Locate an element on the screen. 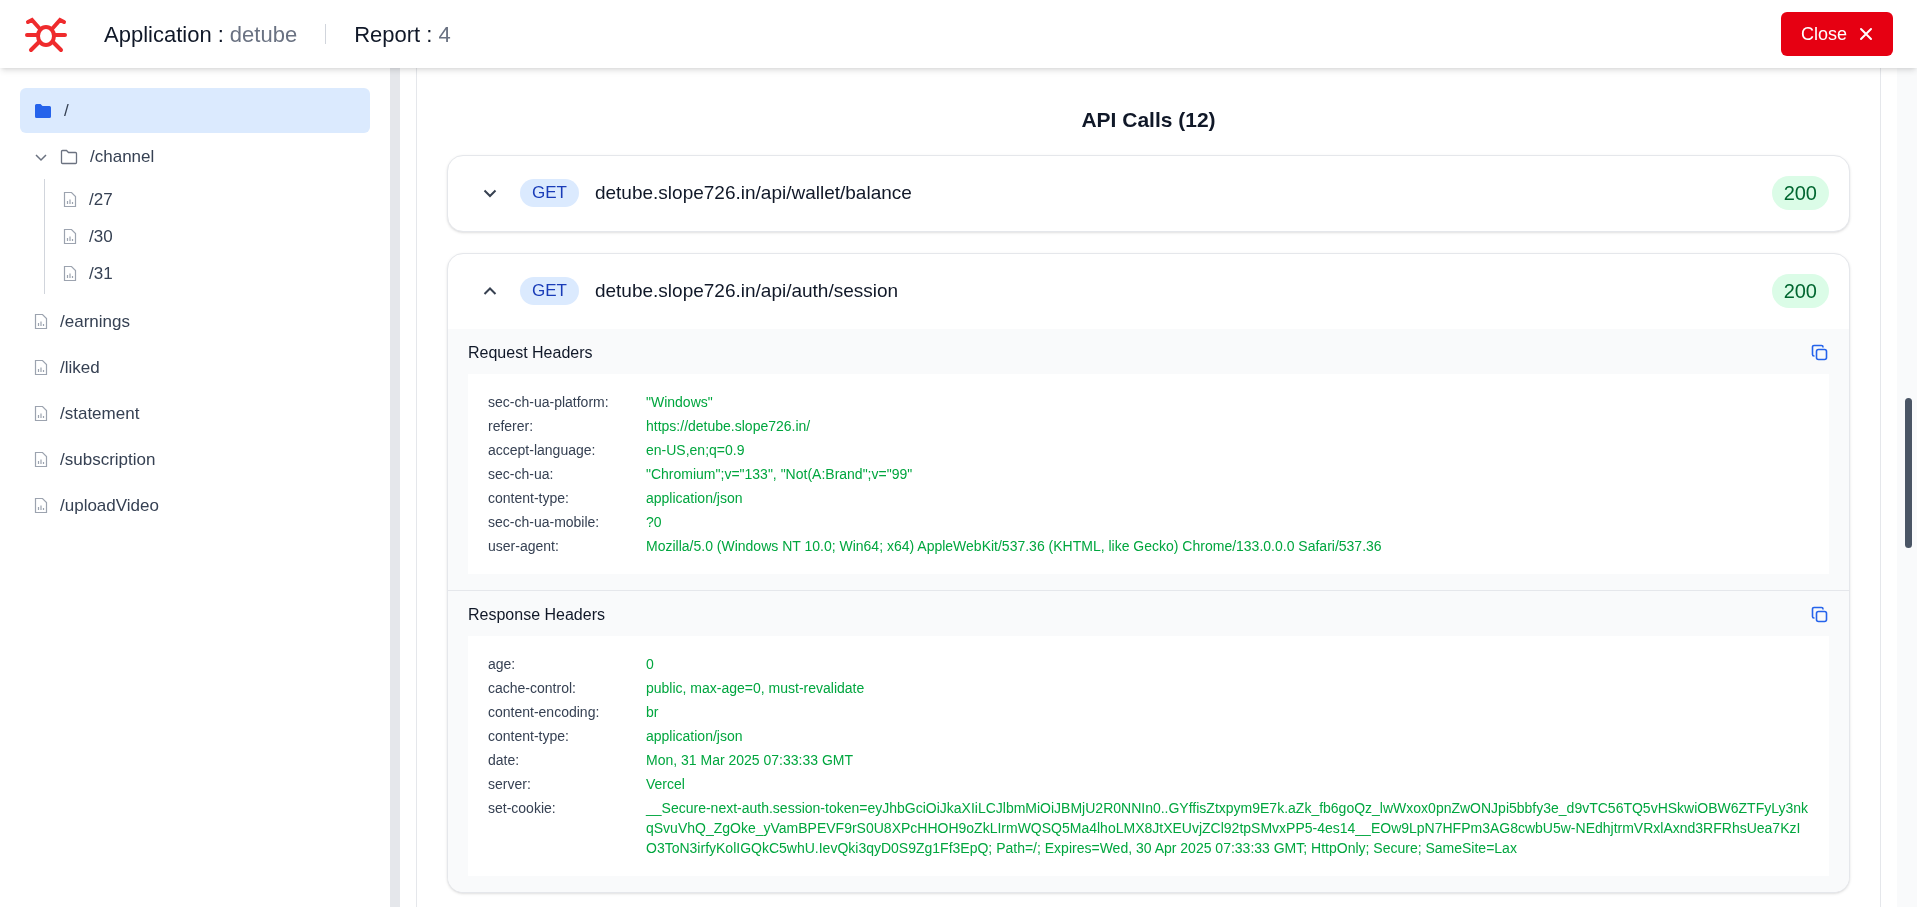  header-value: https://detube.slope726.in/ is located at coordinates (728, 426).